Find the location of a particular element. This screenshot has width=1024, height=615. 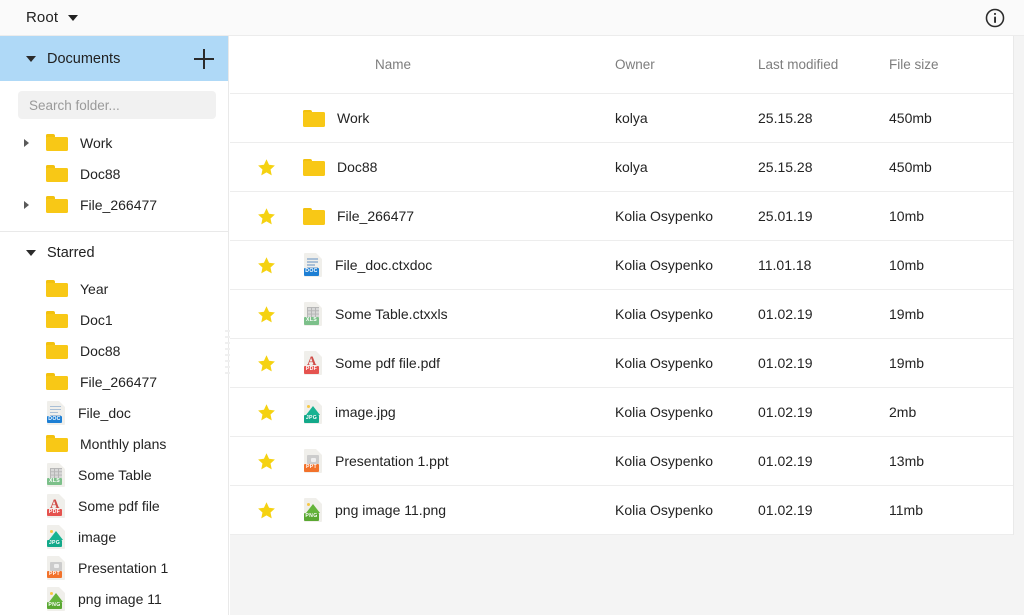

sidebar-starred-item: JPG image is located at coordinates (114, 536).